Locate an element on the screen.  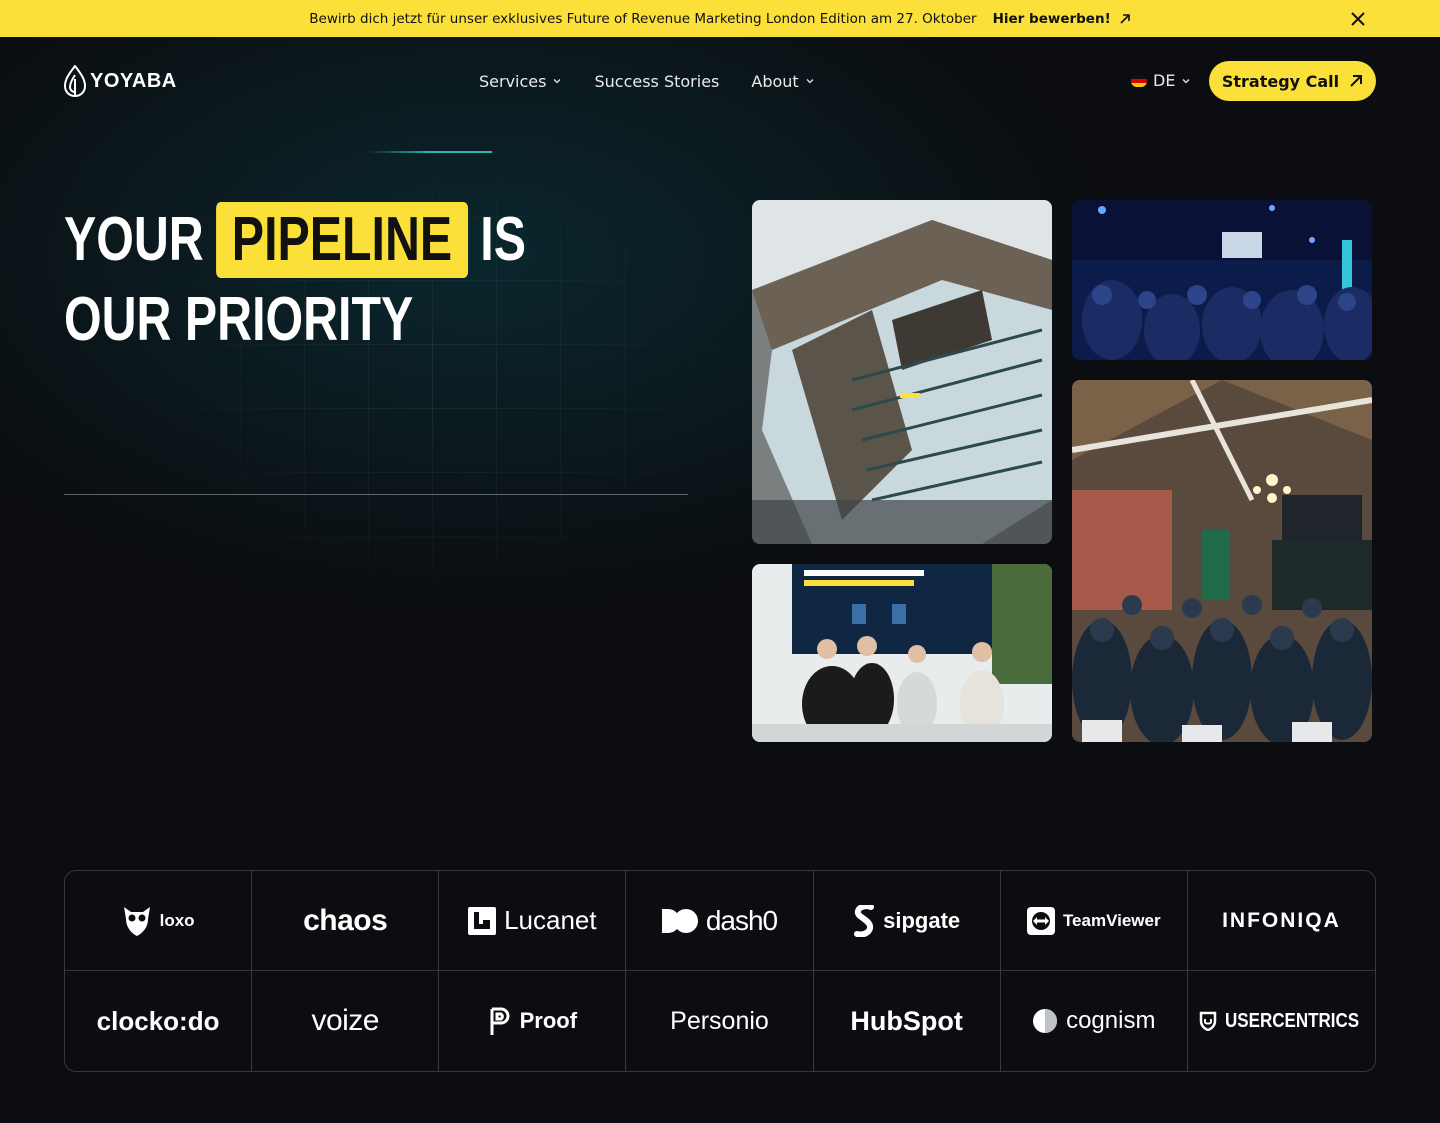
brand-name: YOYABA is located at coordinates (133, 80).